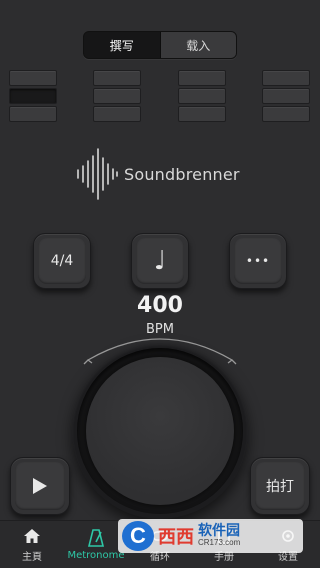 The image size is (320, 568). I want to click on metronome-icon, so click(96, 537).